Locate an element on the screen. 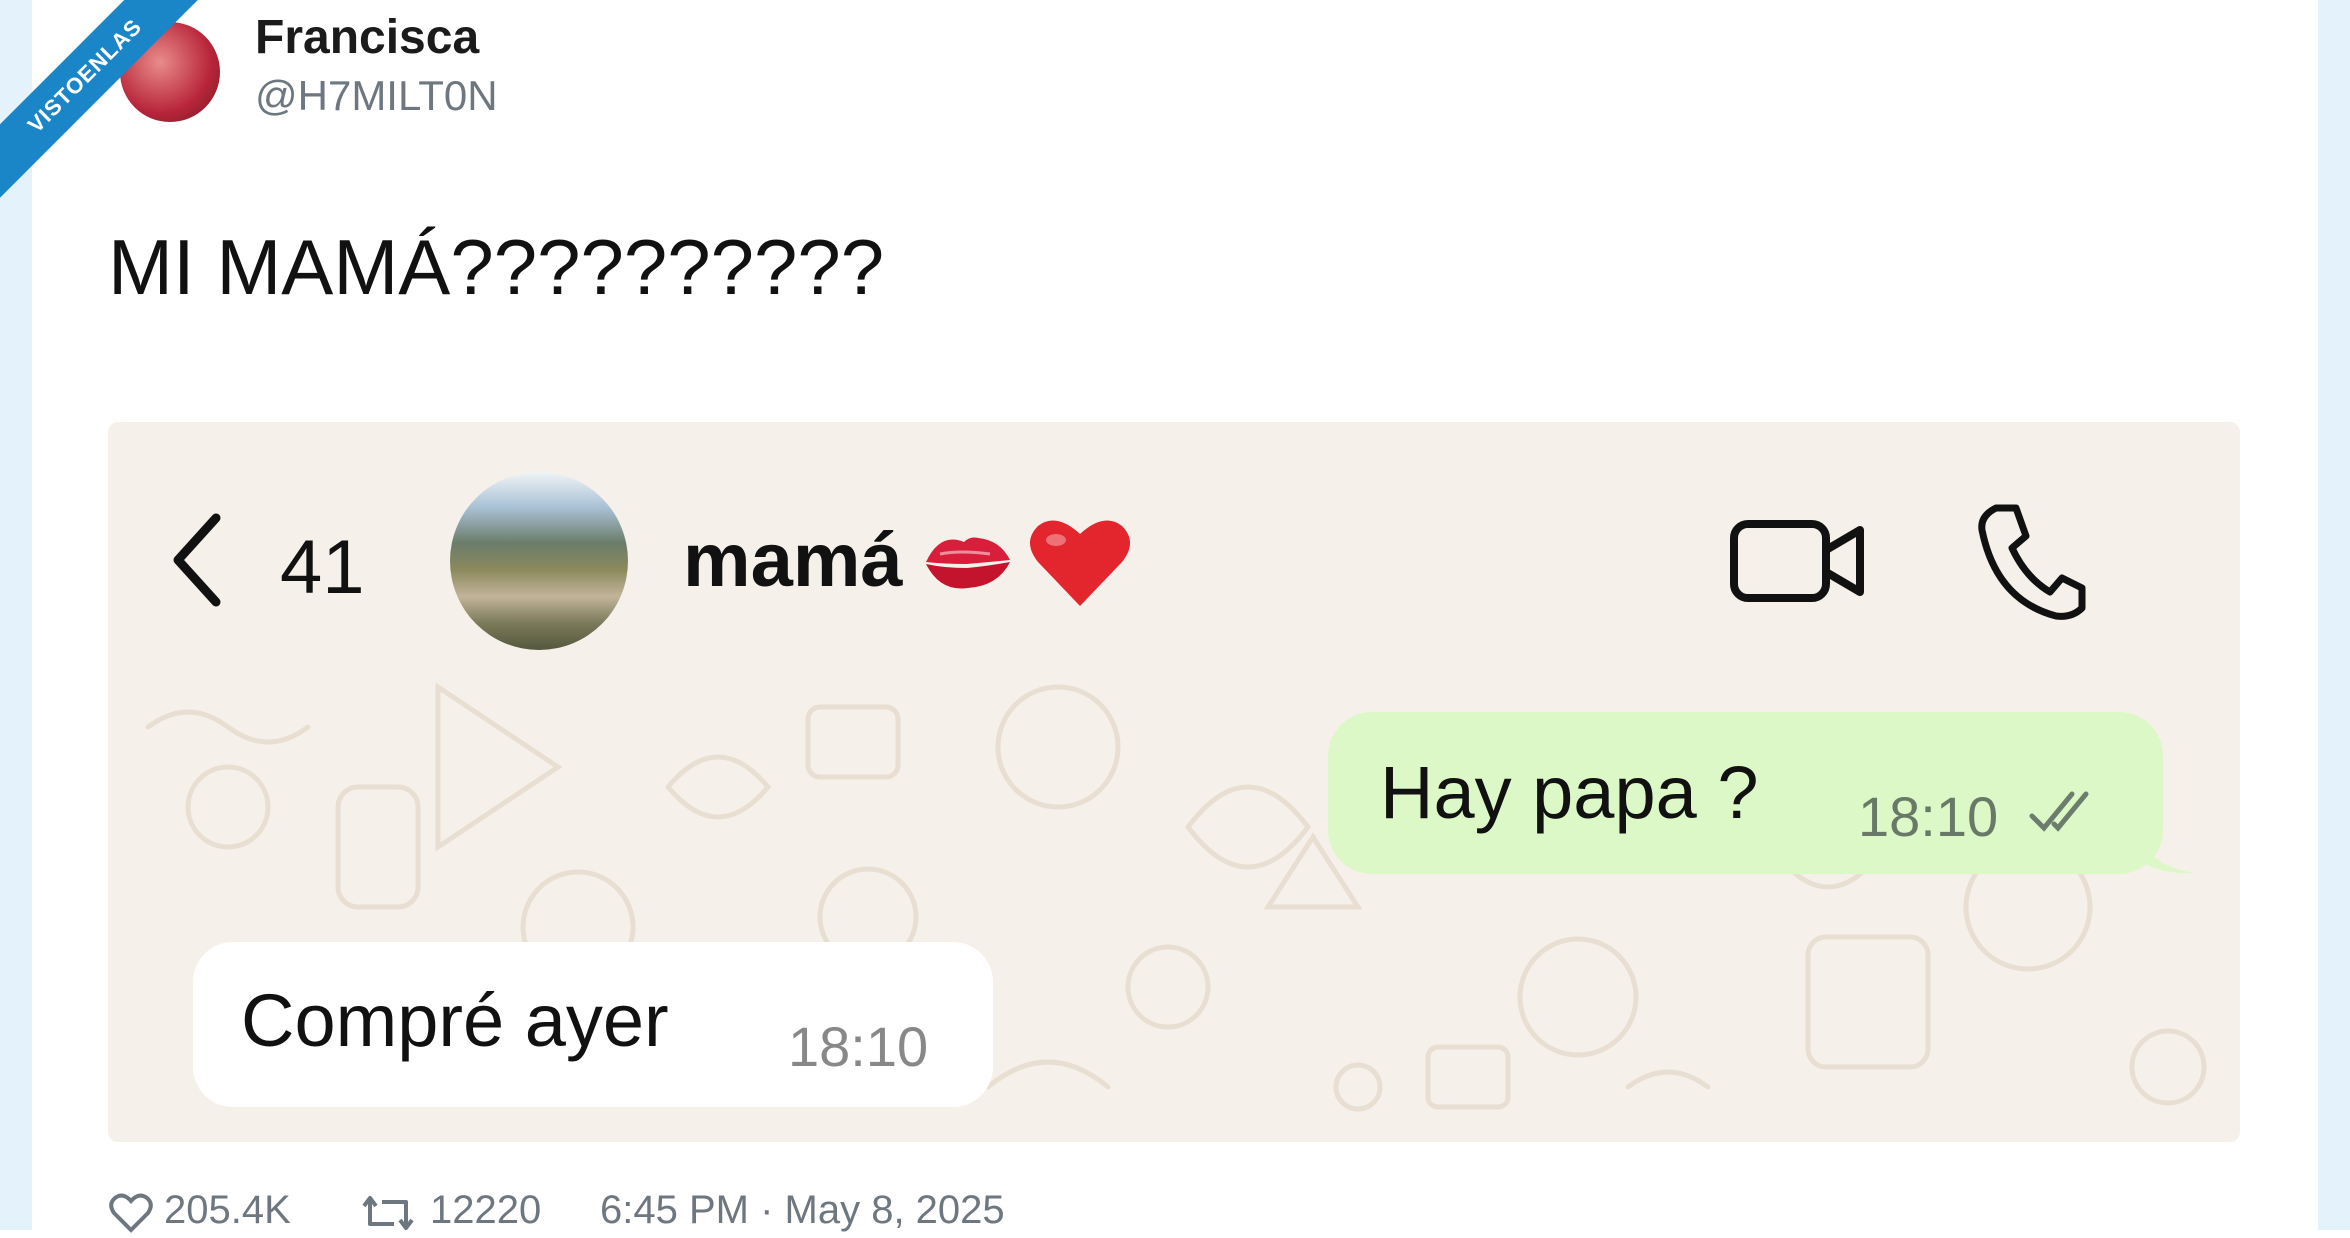 The image size is (2350, 1238). tweet-text: MI MAMÁ?????????? is located at coordinates (496, 267).